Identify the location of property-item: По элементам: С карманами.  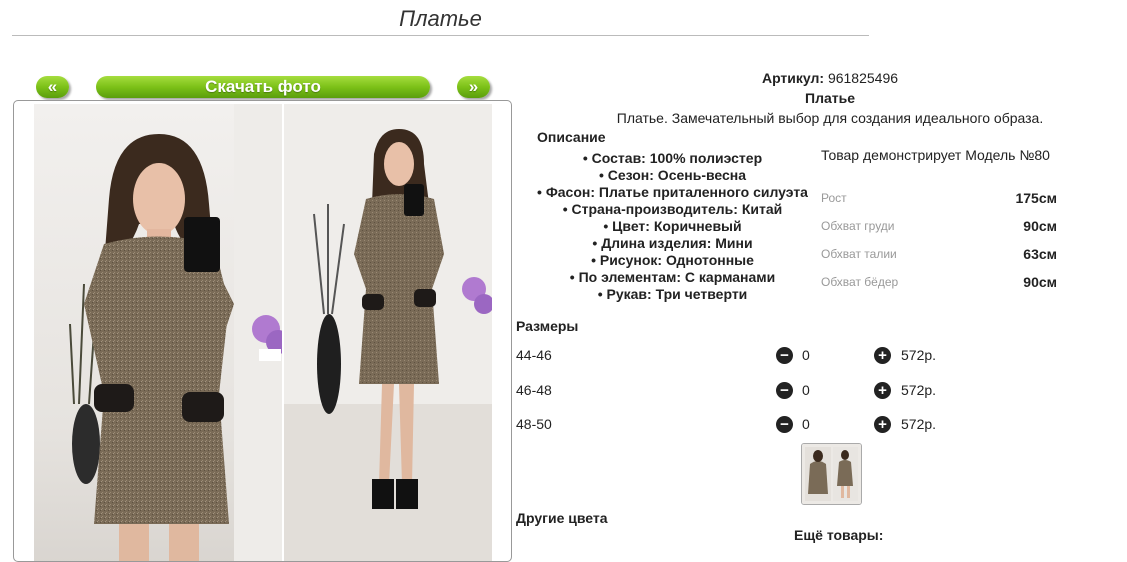
(672, 277).